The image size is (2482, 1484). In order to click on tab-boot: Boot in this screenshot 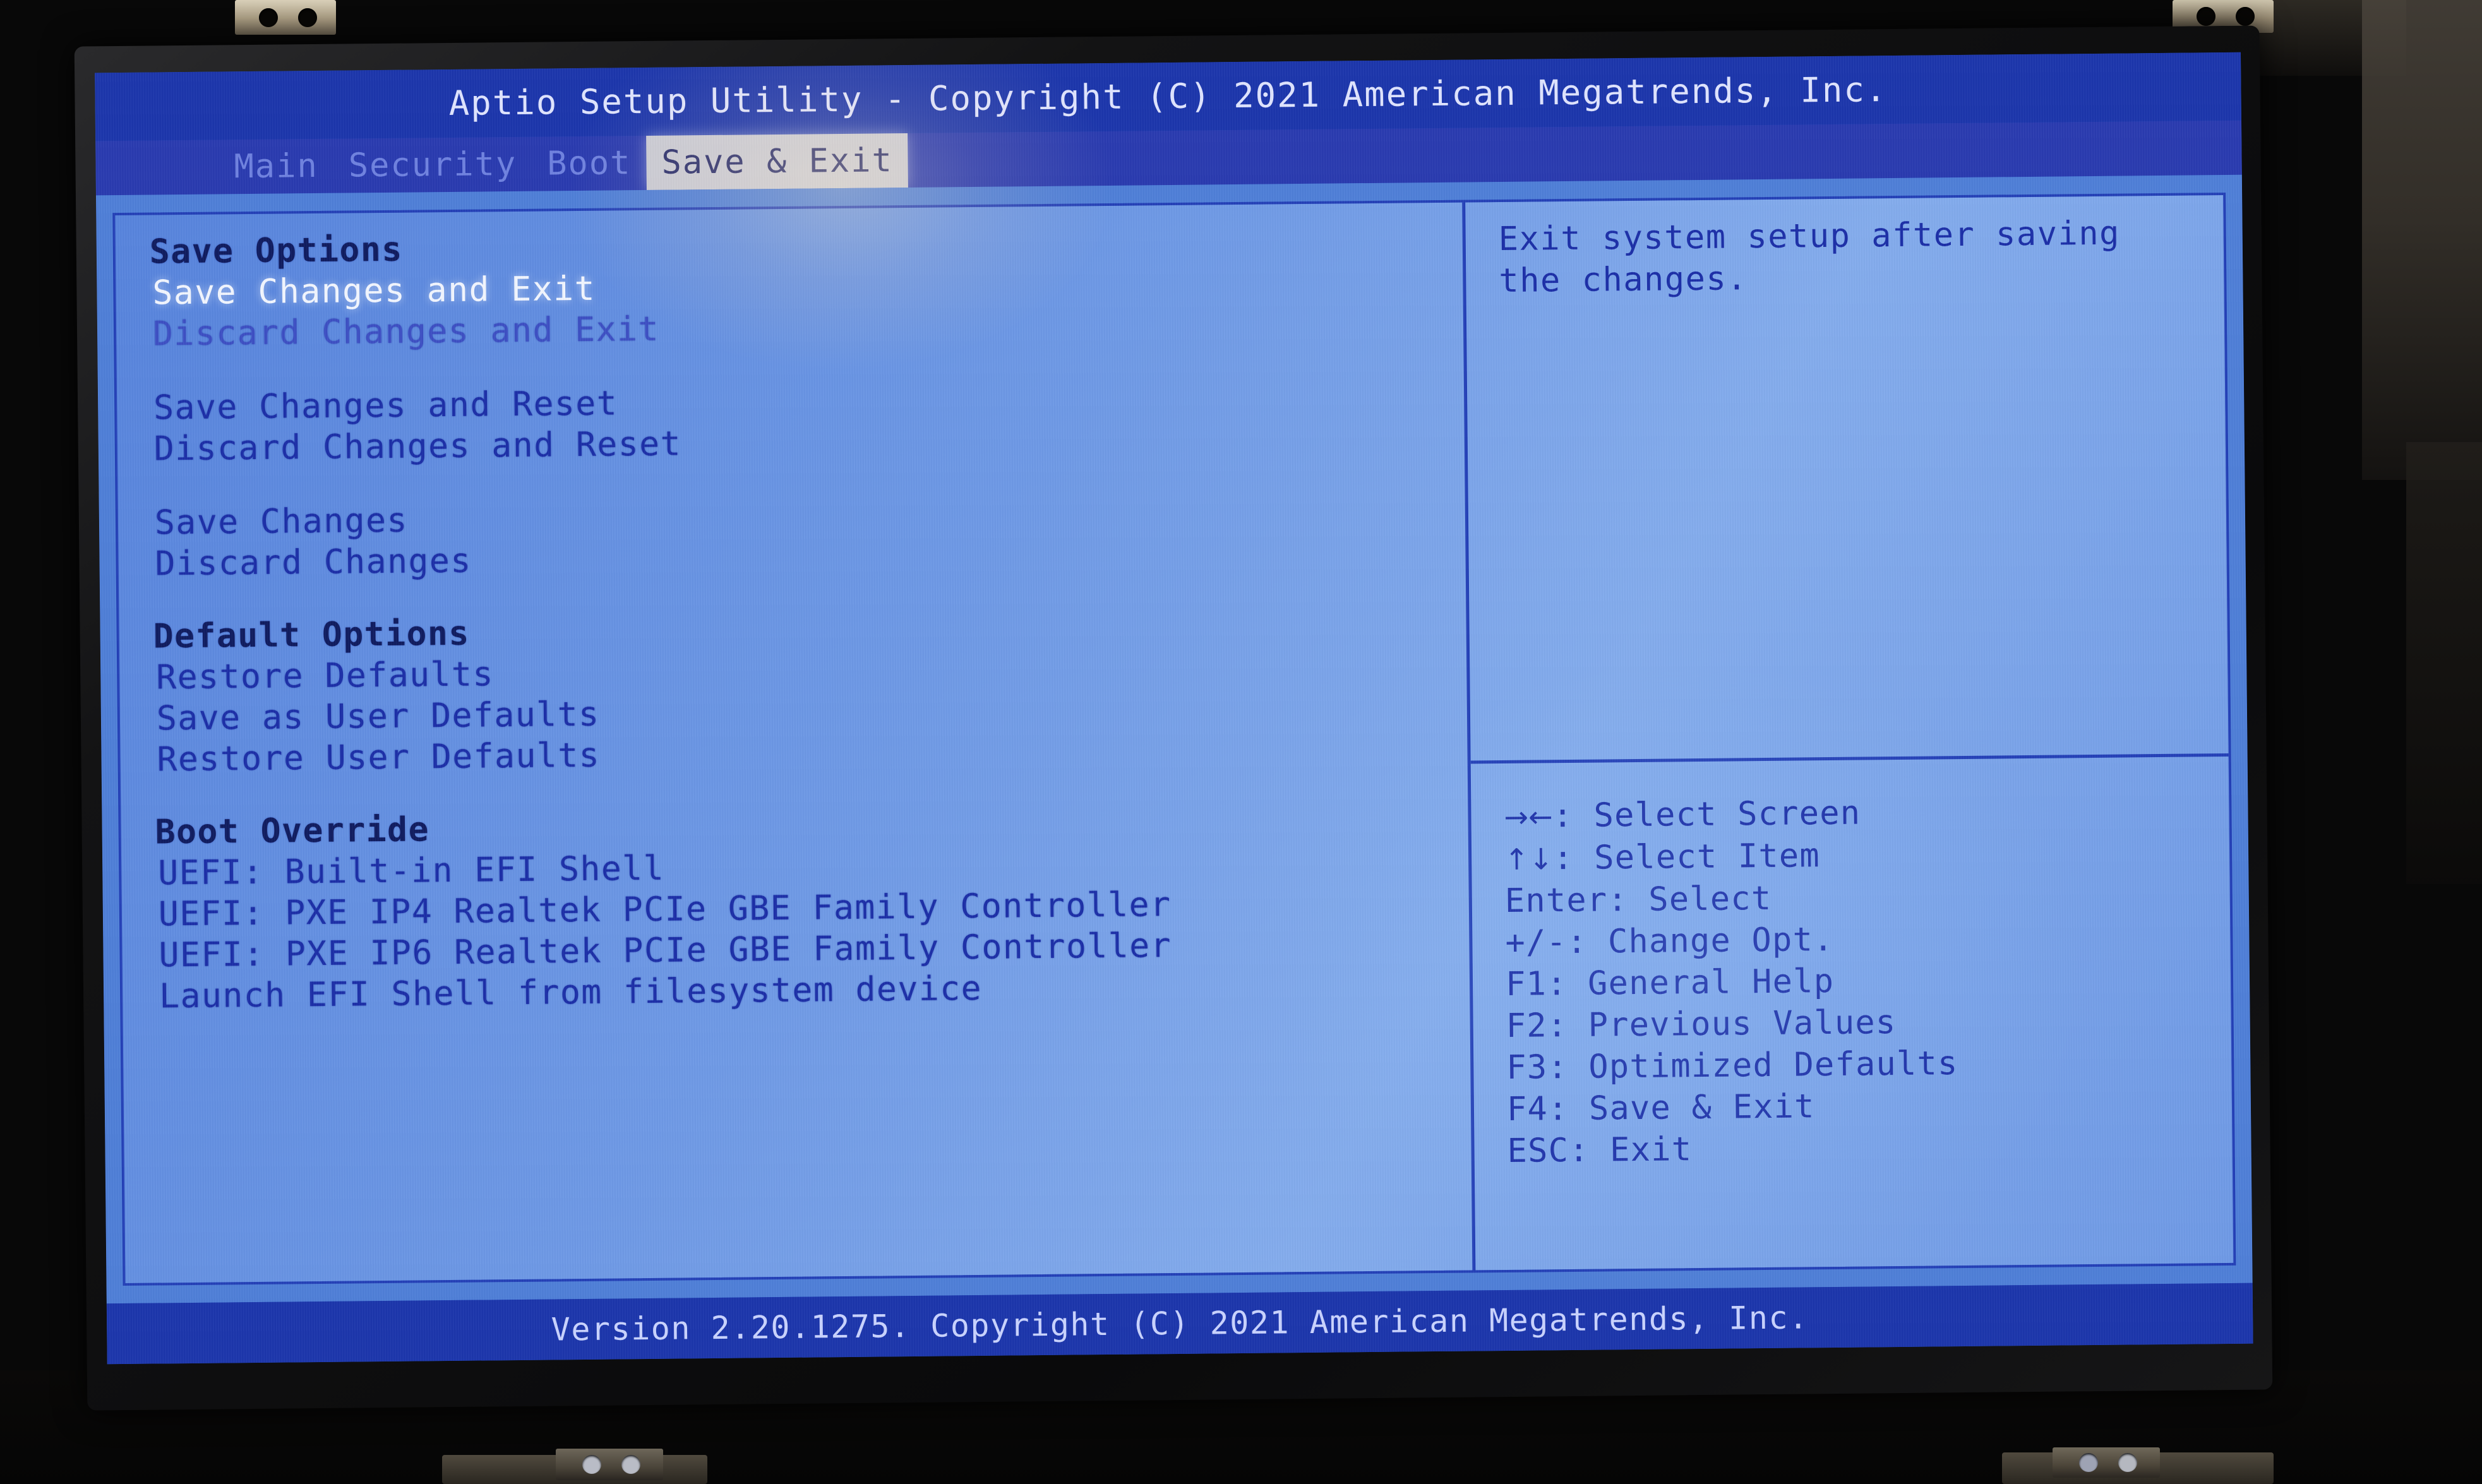, I will do `click(589, 163)`.